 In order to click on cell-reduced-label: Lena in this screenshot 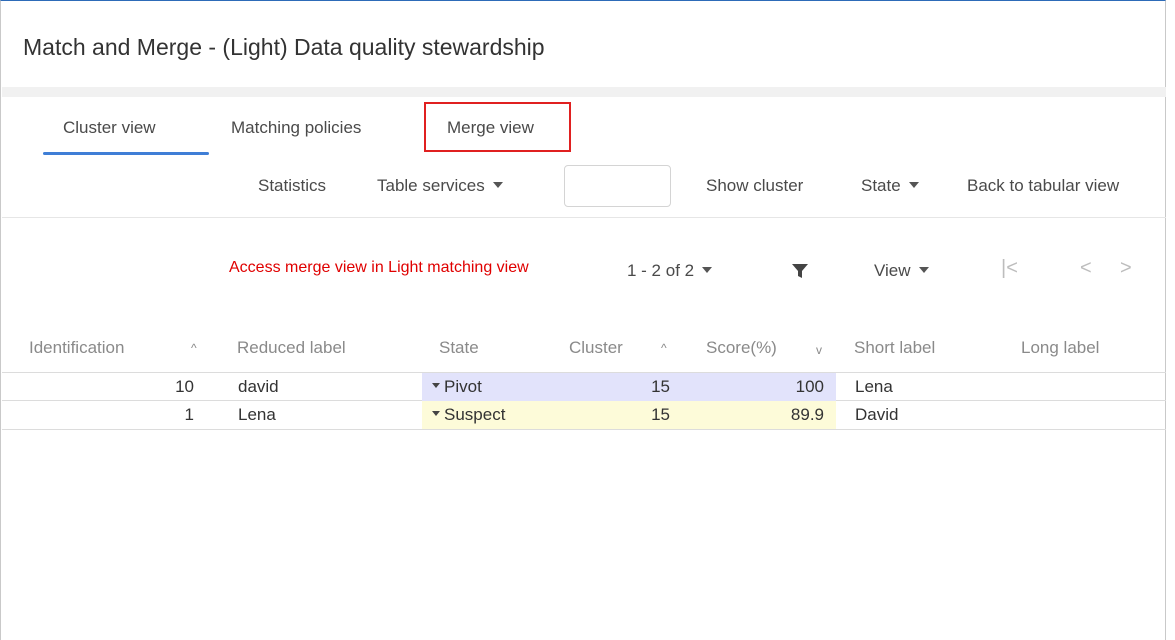, I will do `click(257, 414)`.